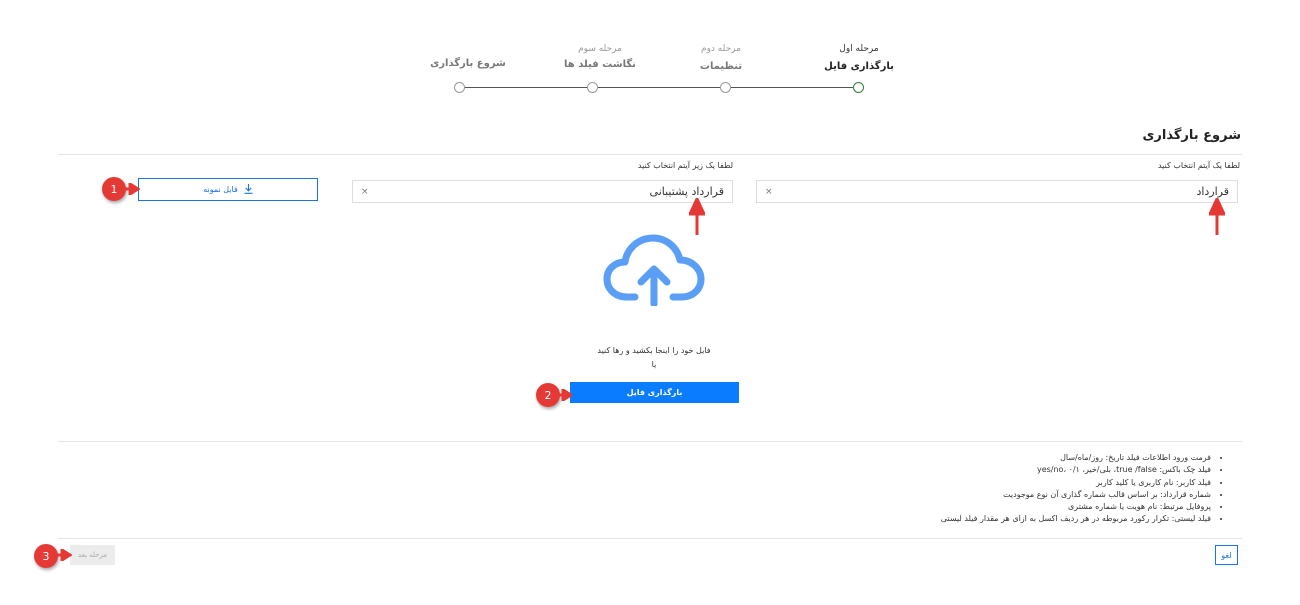 The width and height of the screenshot is (1300, 605). I want to click on annotation-badge-3: 3, so click(46, 556).